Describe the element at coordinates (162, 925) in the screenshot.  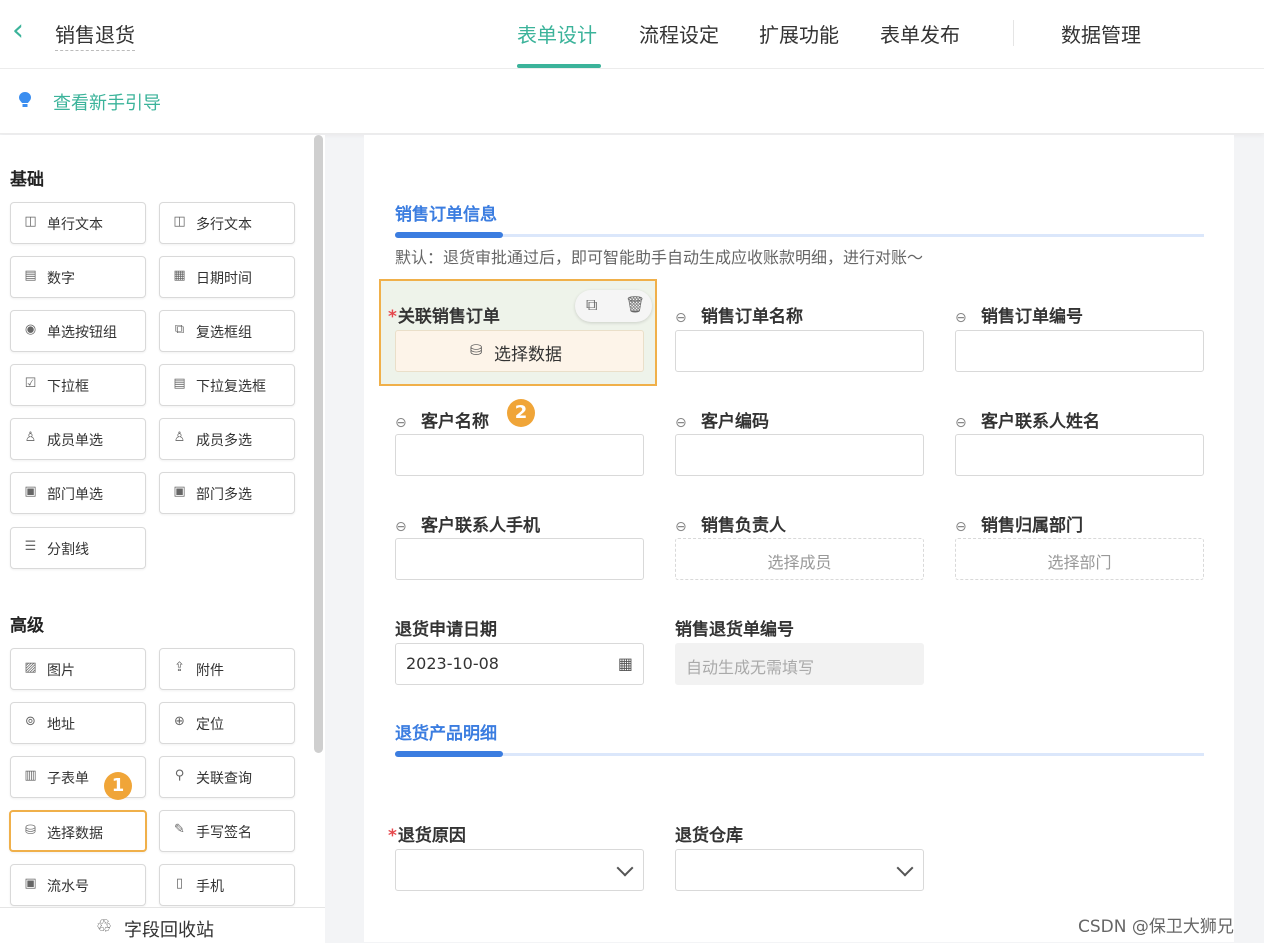
I see `field-recycle-bin: ♲ 字段回收站` at that location.